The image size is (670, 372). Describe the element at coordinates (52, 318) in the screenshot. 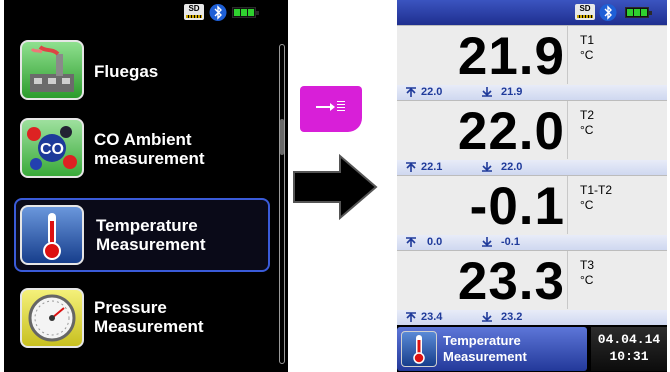

I see `pressure-gauge-icon` at that location.